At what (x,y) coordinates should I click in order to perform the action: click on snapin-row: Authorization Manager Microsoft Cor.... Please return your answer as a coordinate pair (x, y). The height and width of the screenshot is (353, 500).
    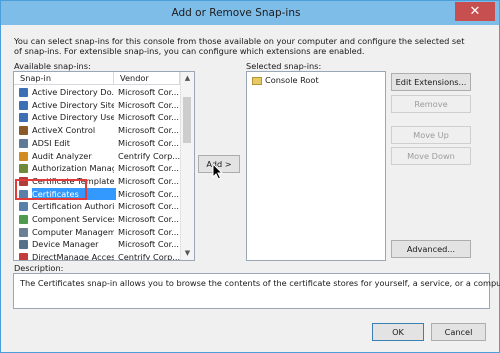
    Looking at the image, I should click on (97, 168).